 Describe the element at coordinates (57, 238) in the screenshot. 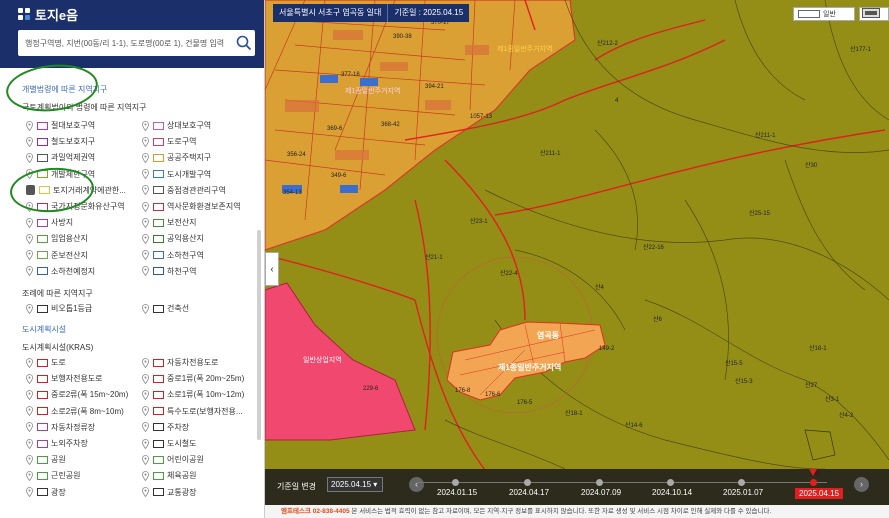

I see `layer-item: 임업용산지` at that location.